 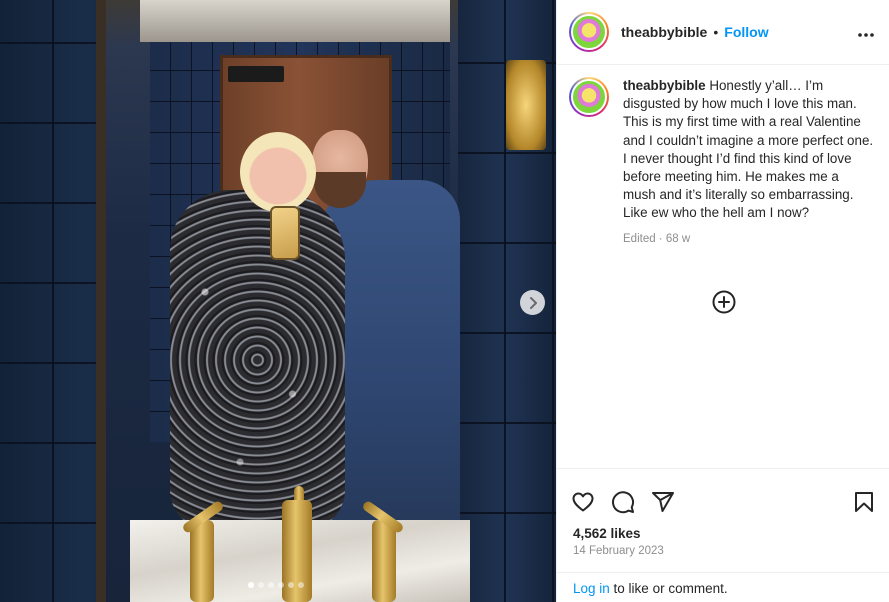 I want to click on caption-username: theabbybible, so click(x=664, y=85).